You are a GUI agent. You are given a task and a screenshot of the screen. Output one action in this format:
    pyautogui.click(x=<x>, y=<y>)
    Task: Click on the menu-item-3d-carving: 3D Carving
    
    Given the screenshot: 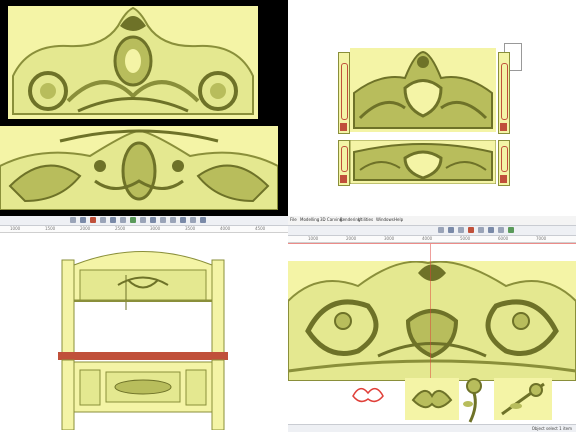 What is the action you would take?
    pyautogui.click(x=331, y=219)
    